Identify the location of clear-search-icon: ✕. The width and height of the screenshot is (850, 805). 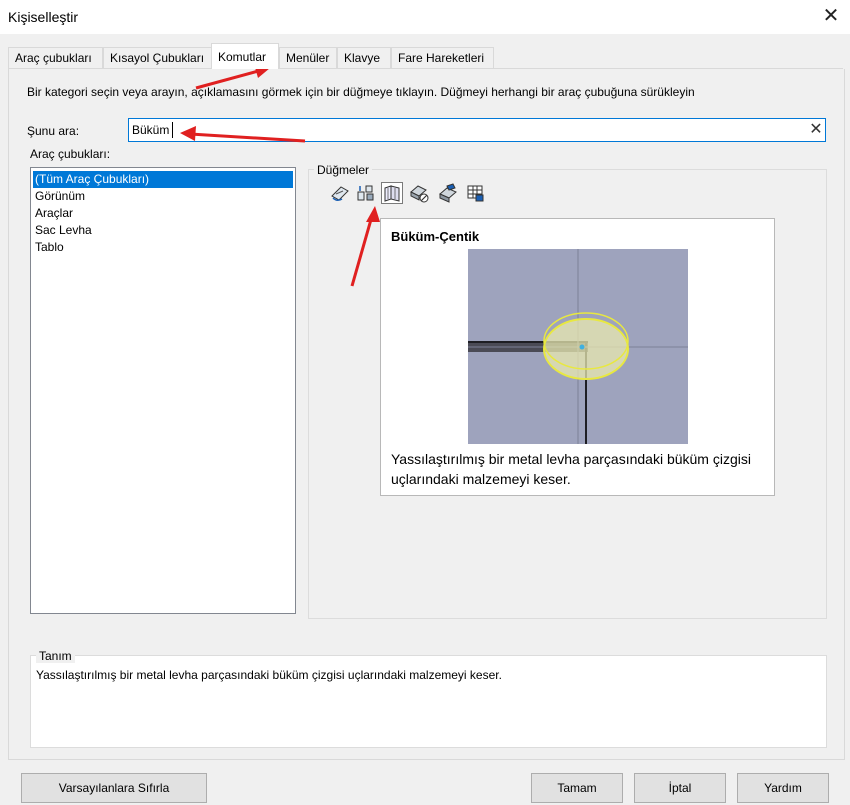
(816, 130).